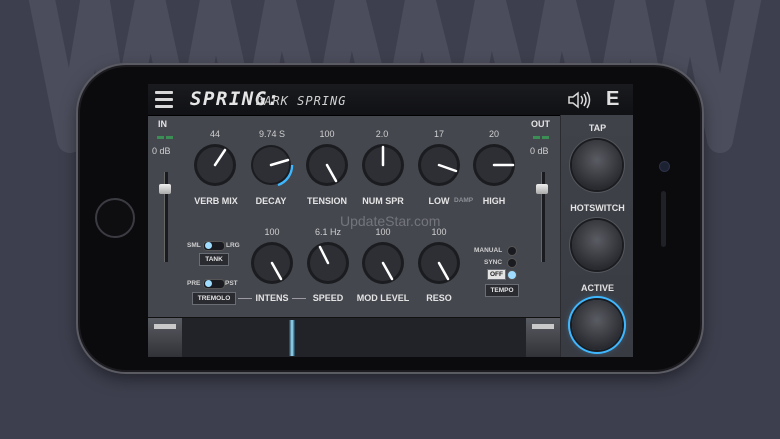 The height and width of the screenshot is (439, 780). I want to click on tank-toggle, so click(214, 246).